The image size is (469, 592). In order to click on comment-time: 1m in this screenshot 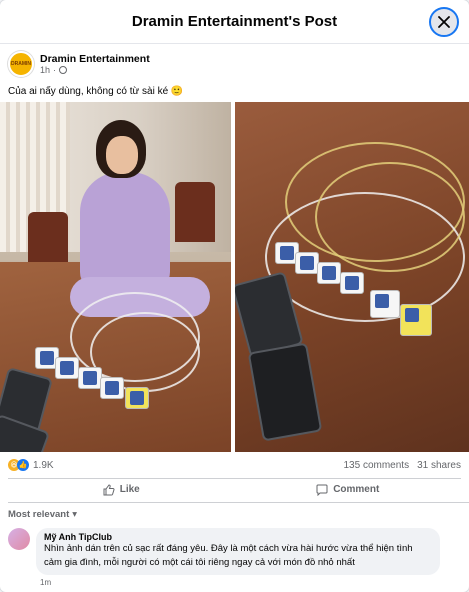, I will do `click(254, 582)`.